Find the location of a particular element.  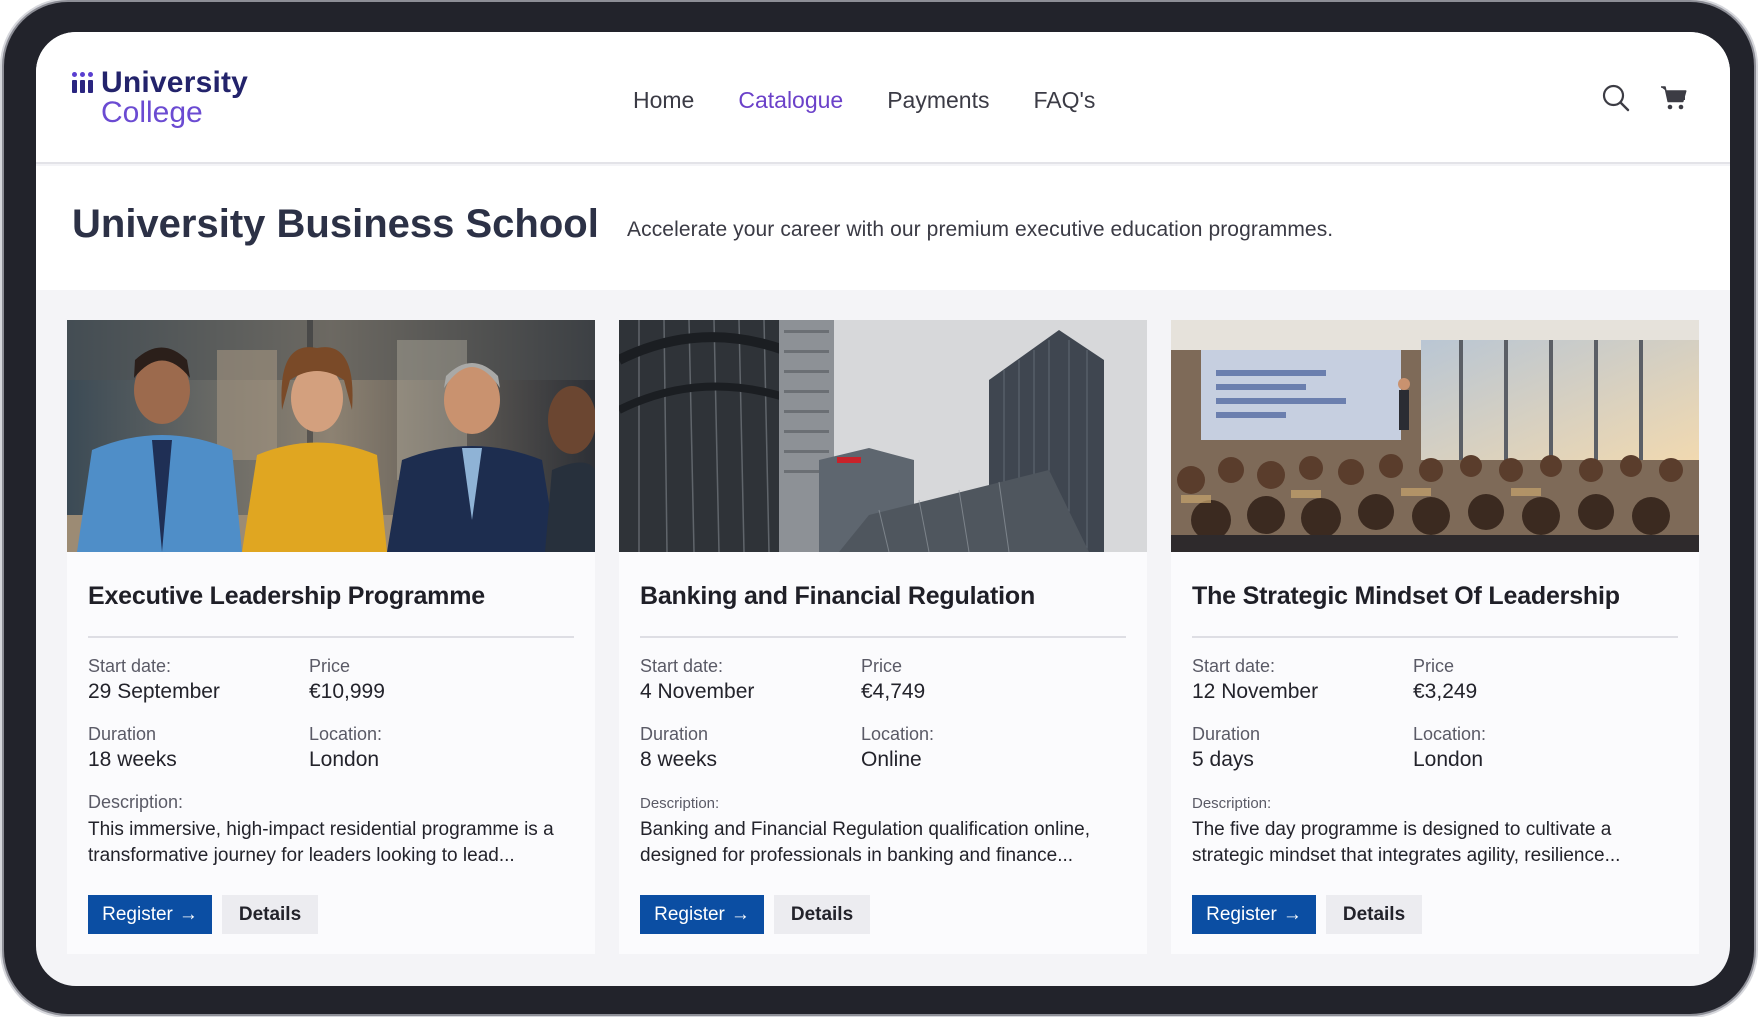

start-date-field: Start date: 12 November is located at coordinates (1255, 680).